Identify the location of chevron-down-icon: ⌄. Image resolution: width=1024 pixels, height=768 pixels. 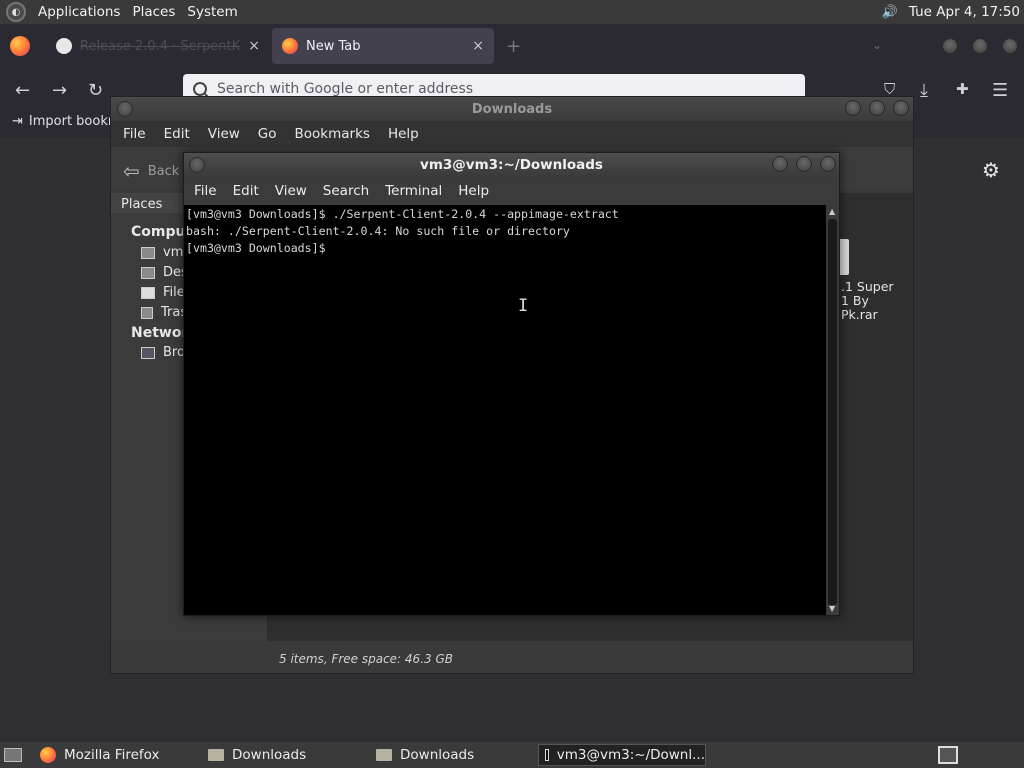
(877, 45).